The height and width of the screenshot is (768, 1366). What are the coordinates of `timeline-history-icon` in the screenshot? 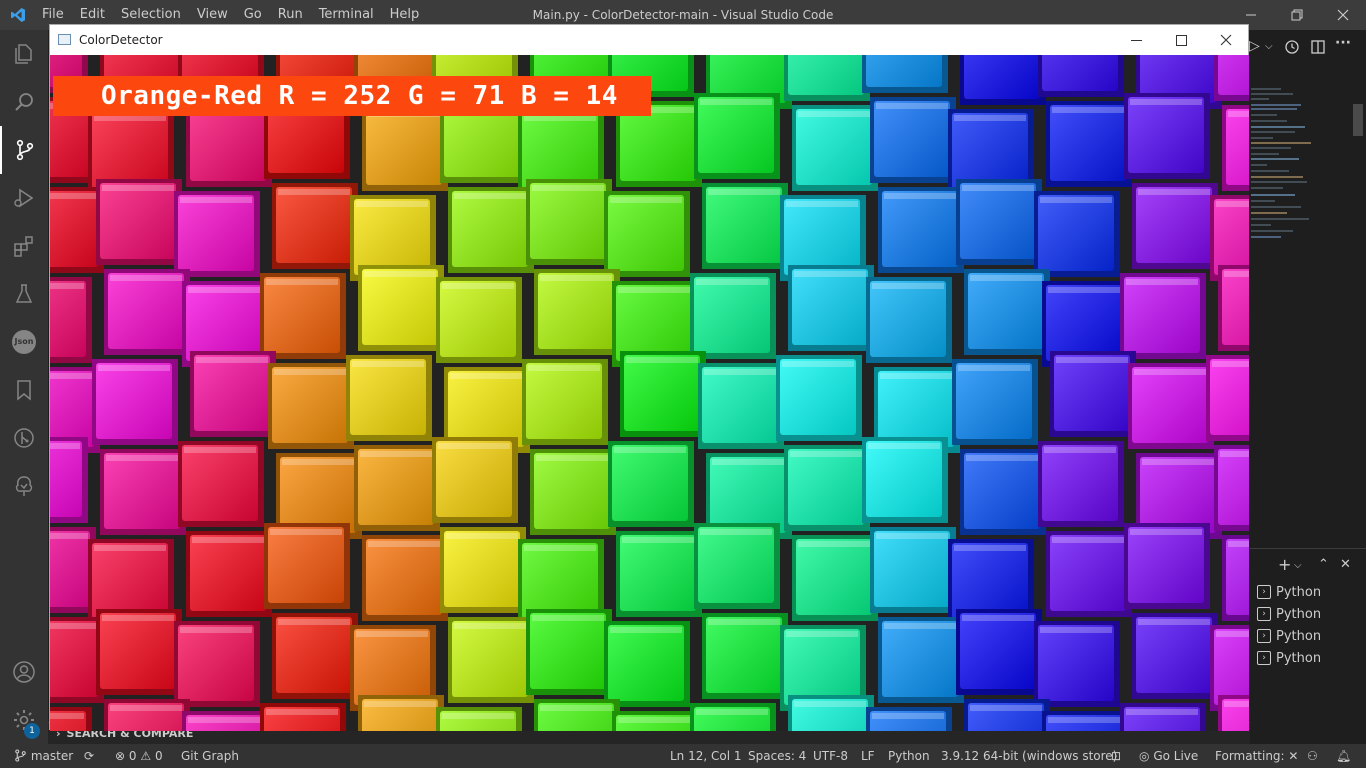 It's located at (1292, 47).